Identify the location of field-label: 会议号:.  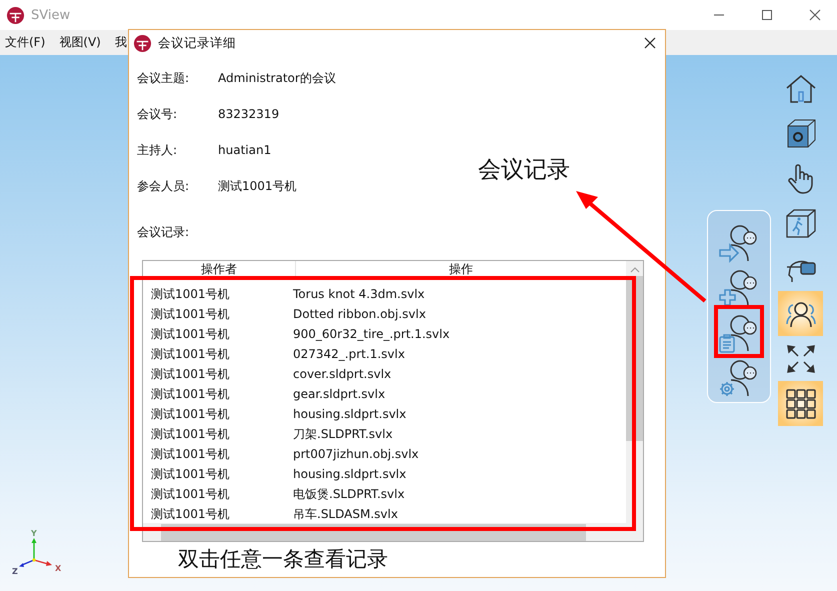
(157, 114).